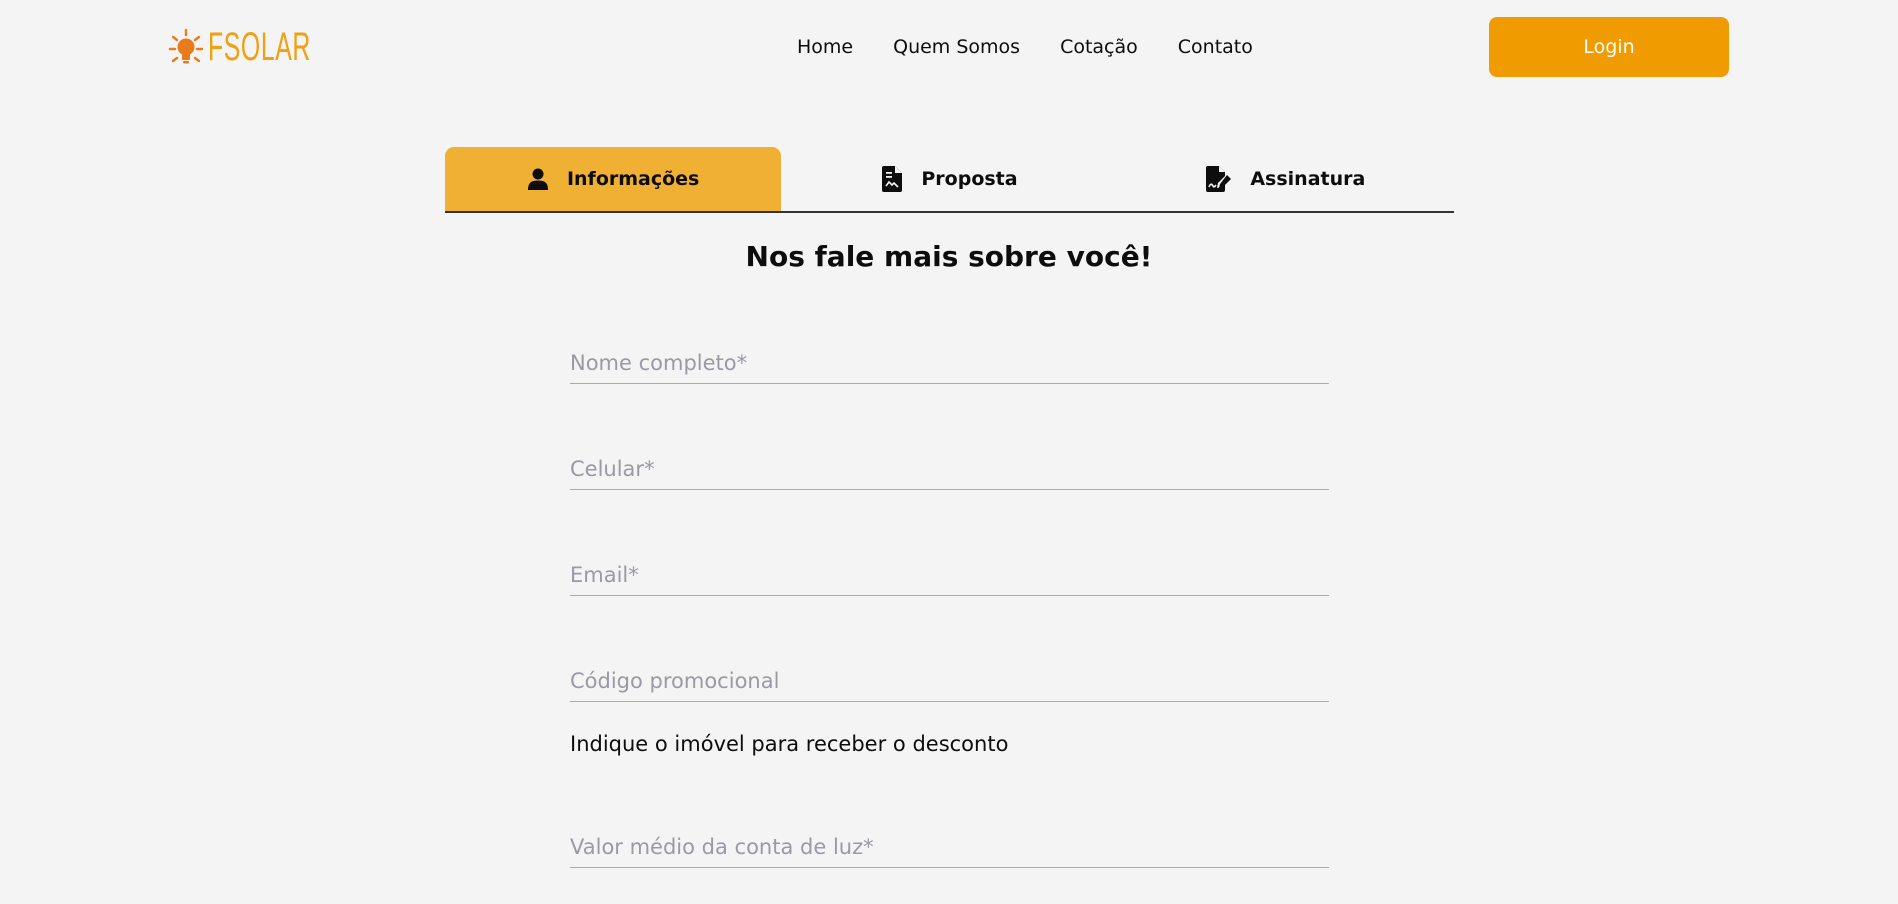  Describe the element at coordinates (633, 179) in the screenshot. I see `tab-label: Informações` at that location.